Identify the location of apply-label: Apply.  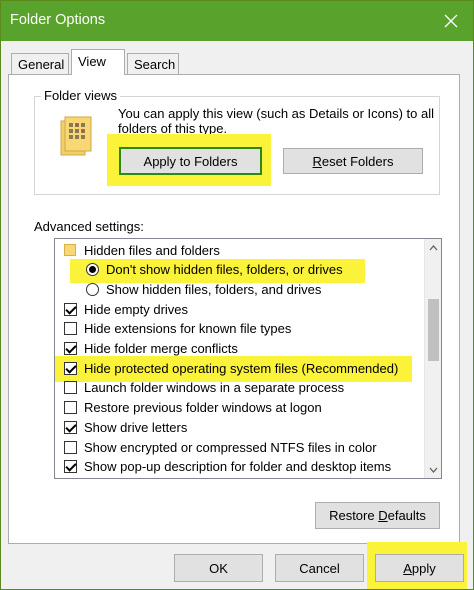
(419, 568).